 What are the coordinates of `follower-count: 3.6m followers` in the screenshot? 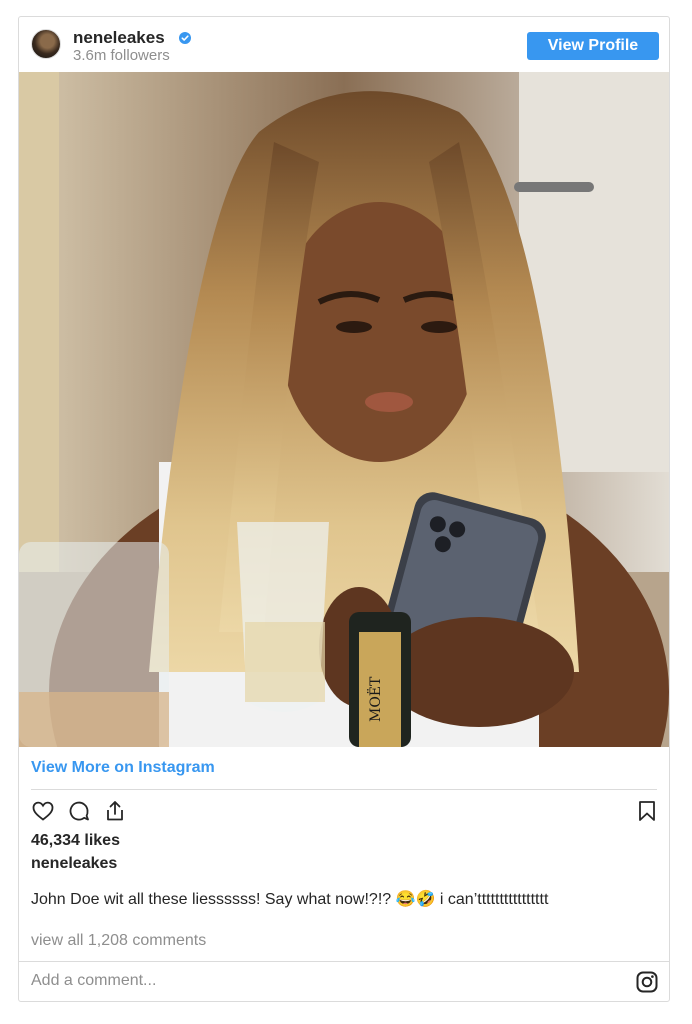 It's located at (121, 55).